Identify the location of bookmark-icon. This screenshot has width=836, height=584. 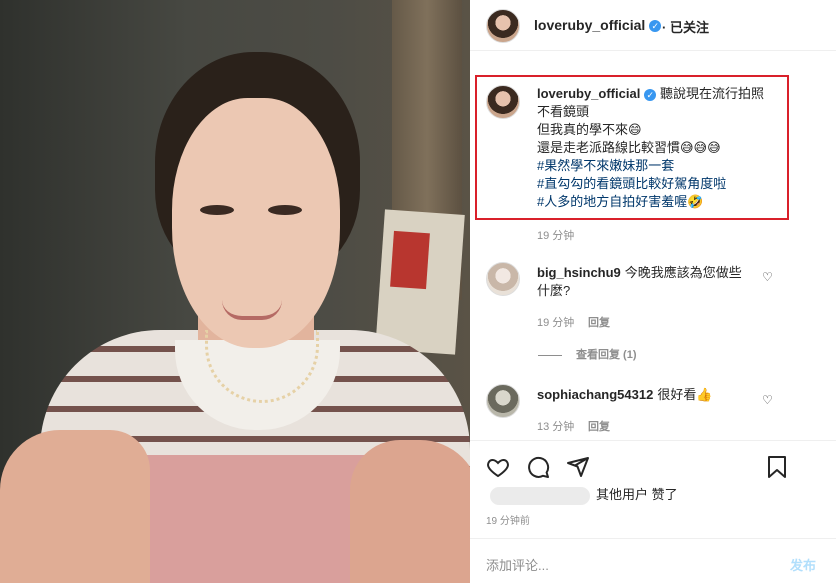
(777, 470).